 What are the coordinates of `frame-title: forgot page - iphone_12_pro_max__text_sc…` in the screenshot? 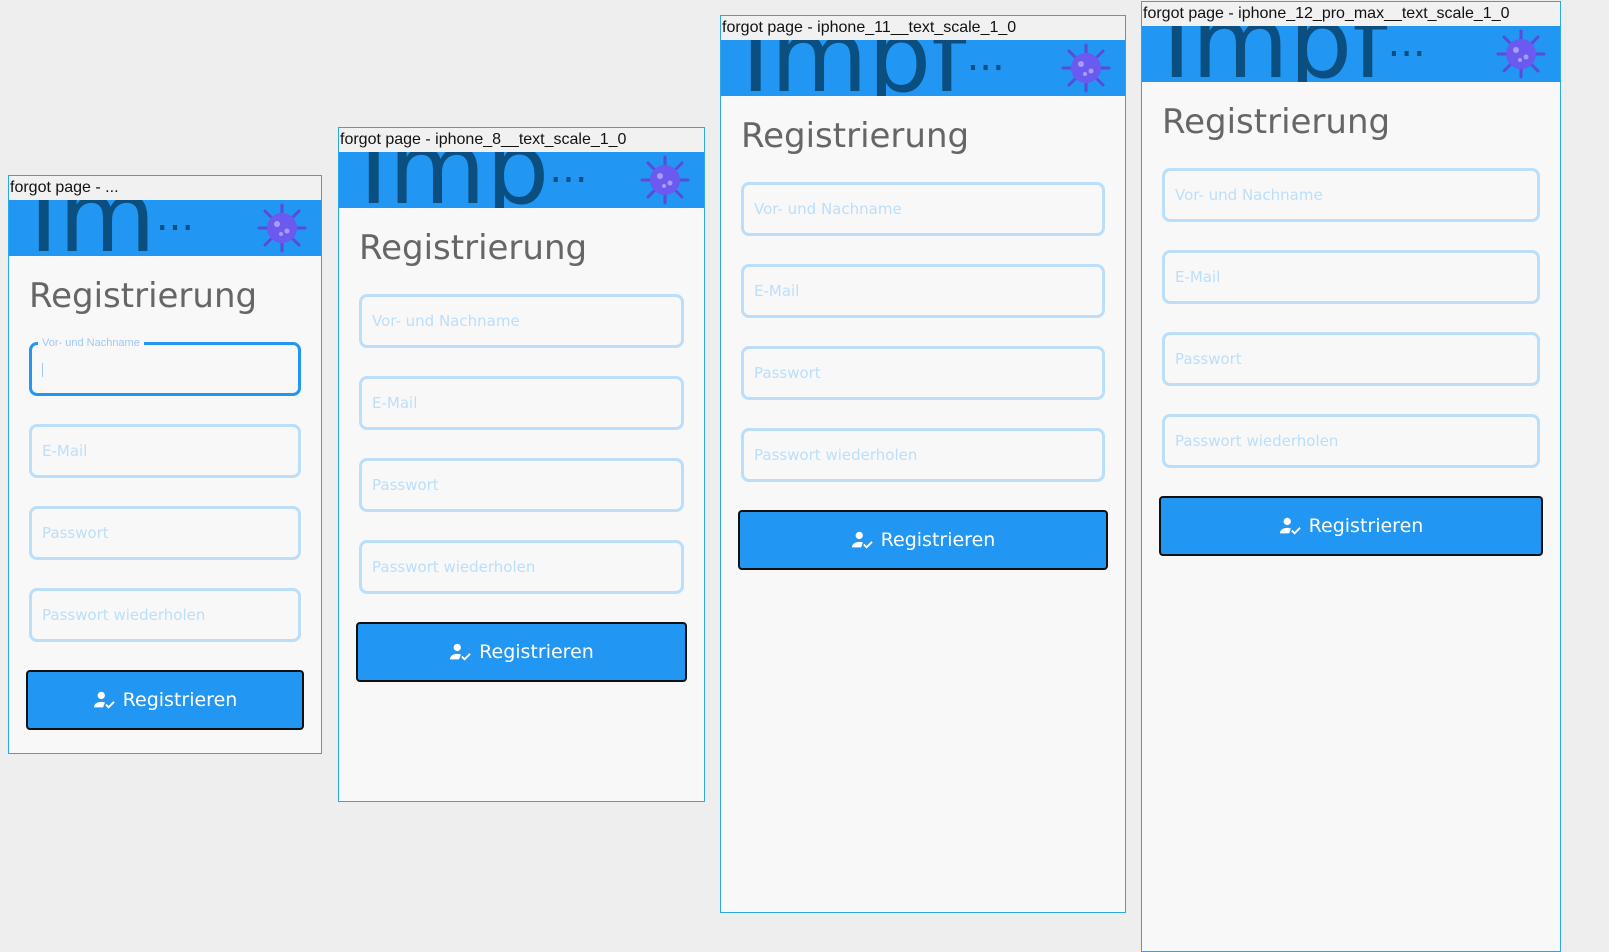 It's located at (1351, 14).